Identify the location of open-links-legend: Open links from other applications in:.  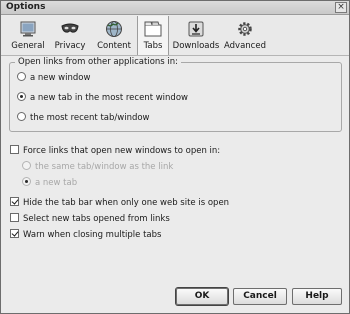
(98, 62).